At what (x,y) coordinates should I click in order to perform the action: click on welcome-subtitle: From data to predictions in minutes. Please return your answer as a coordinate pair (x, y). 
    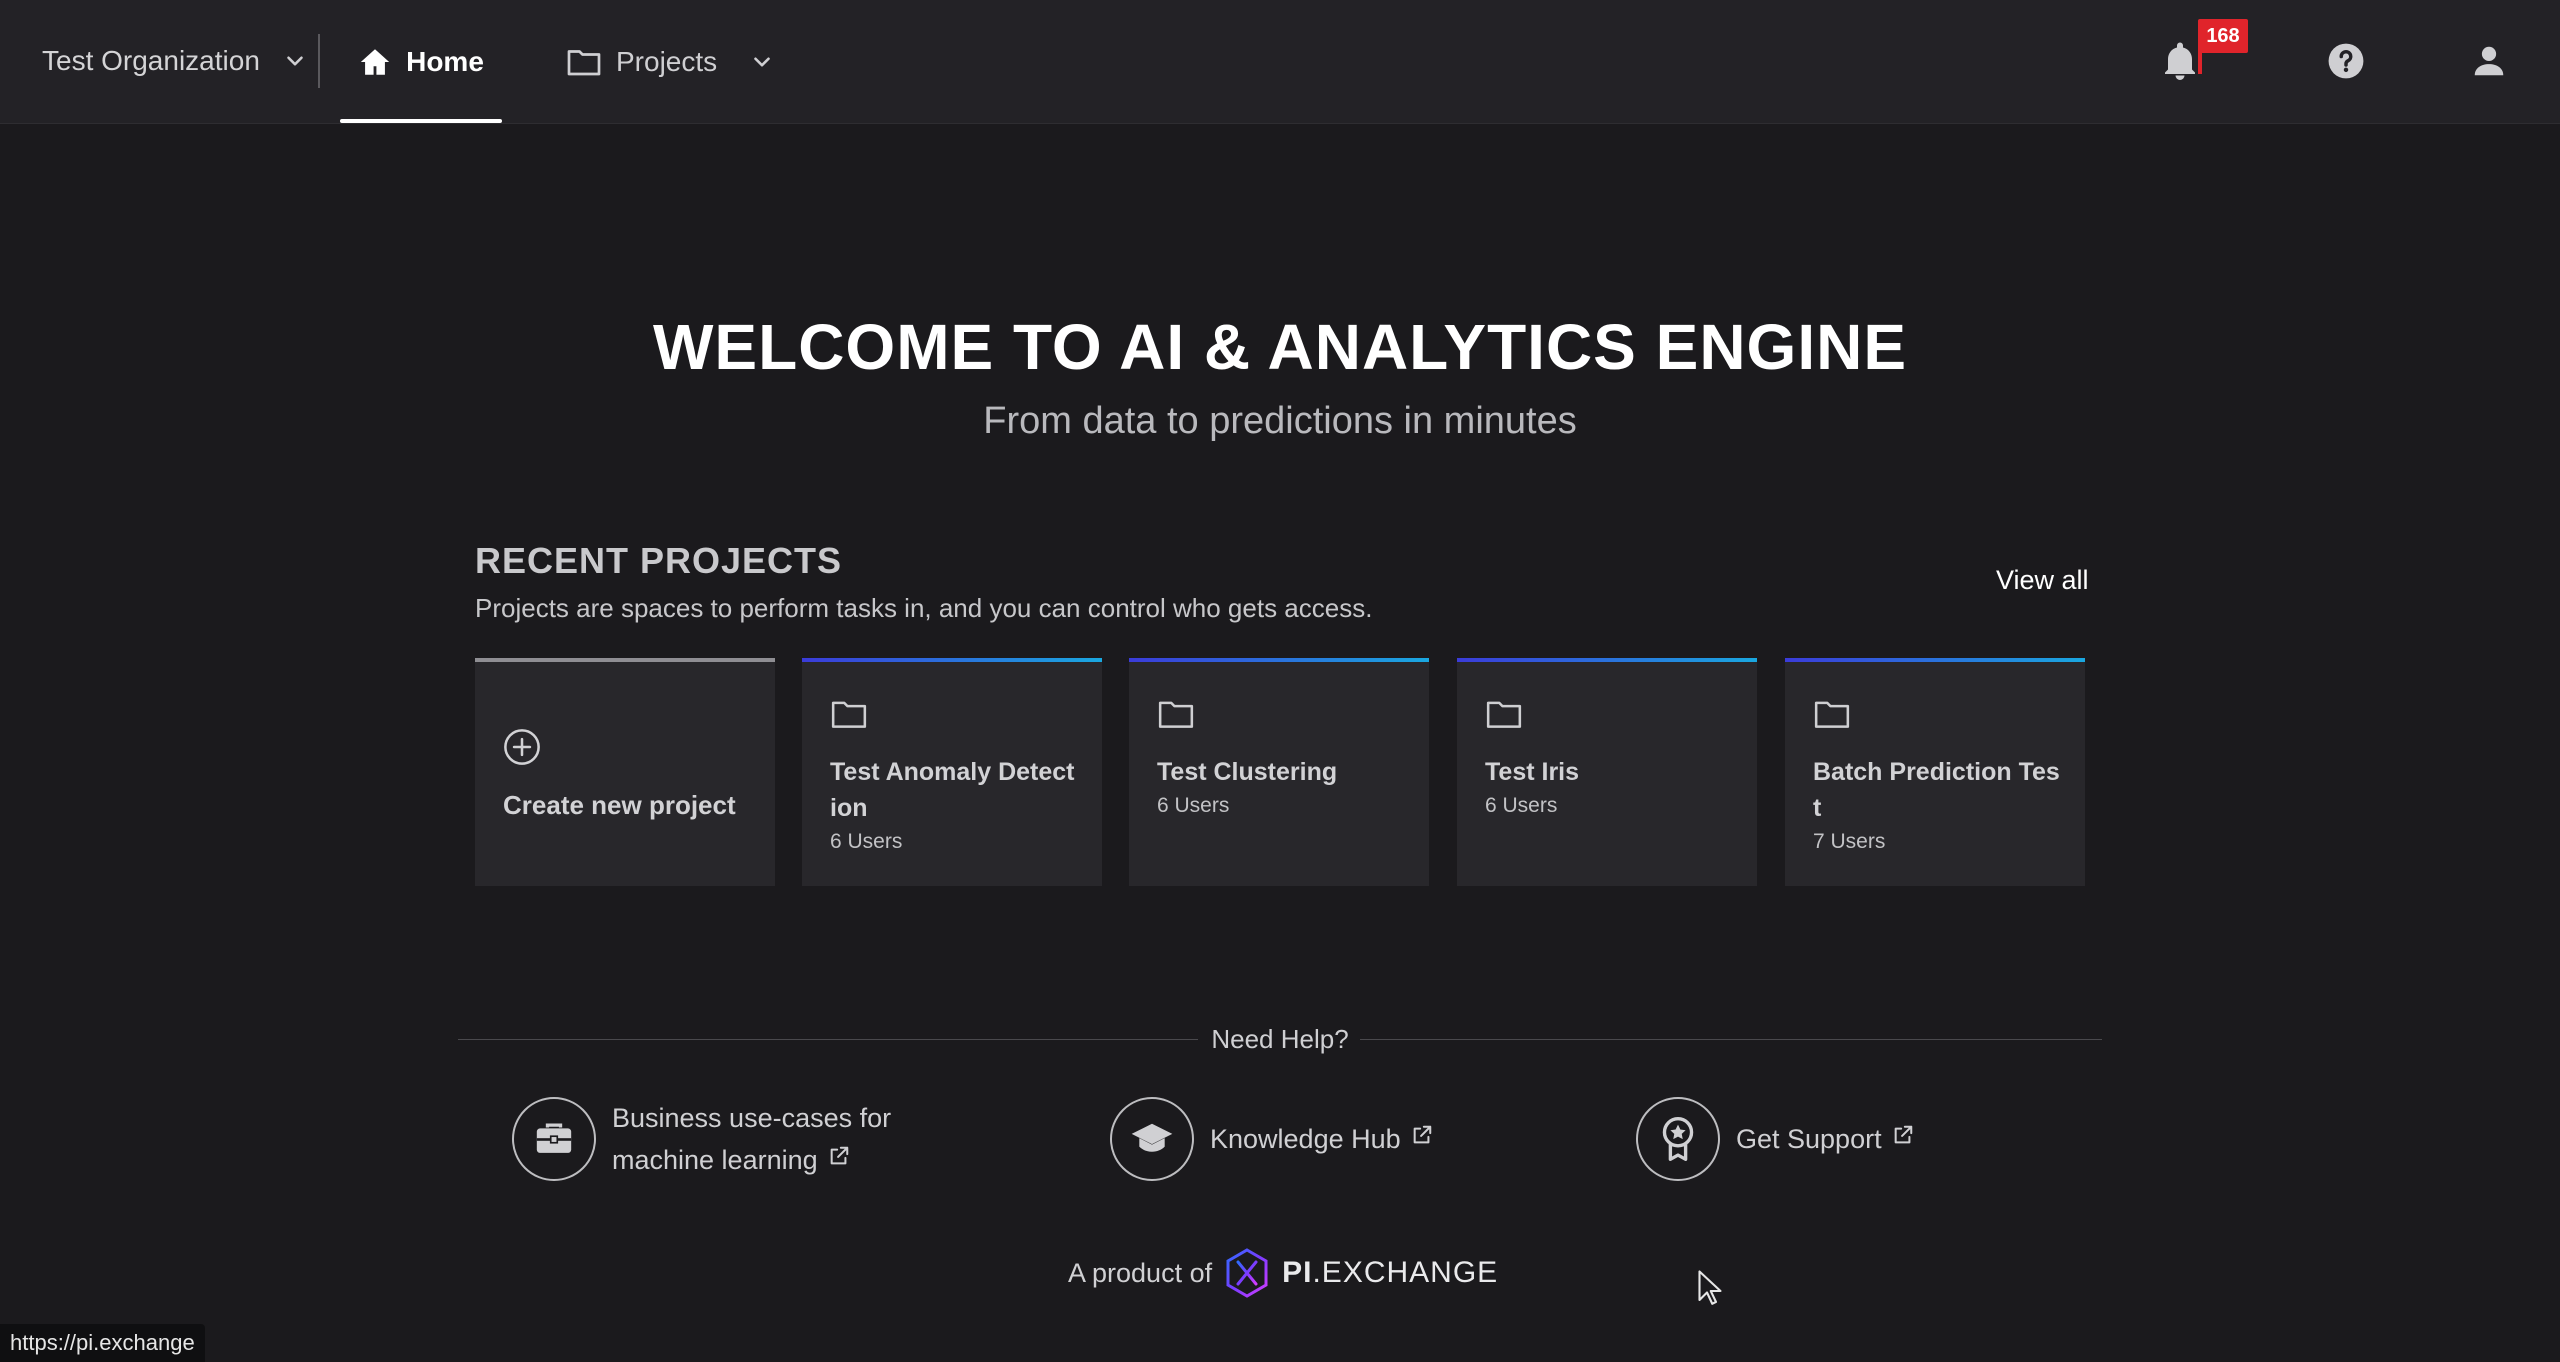
    Looking at the image, I should click on (1280, 421).